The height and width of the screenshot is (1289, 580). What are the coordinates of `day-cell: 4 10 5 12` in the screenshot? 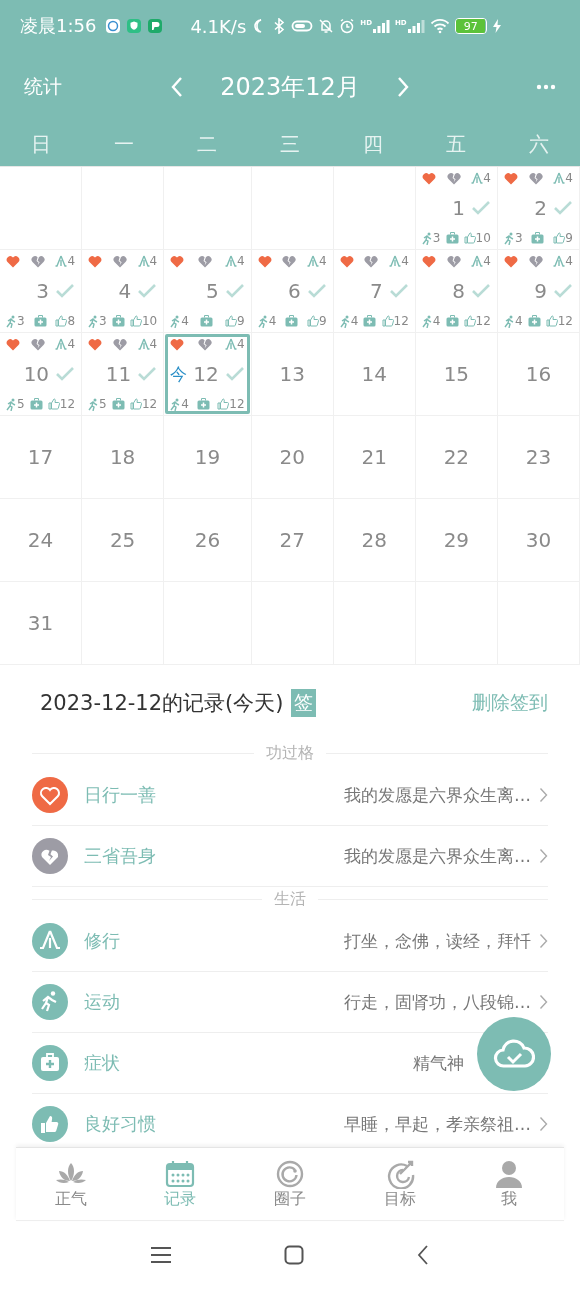 It's located at (41, 374).